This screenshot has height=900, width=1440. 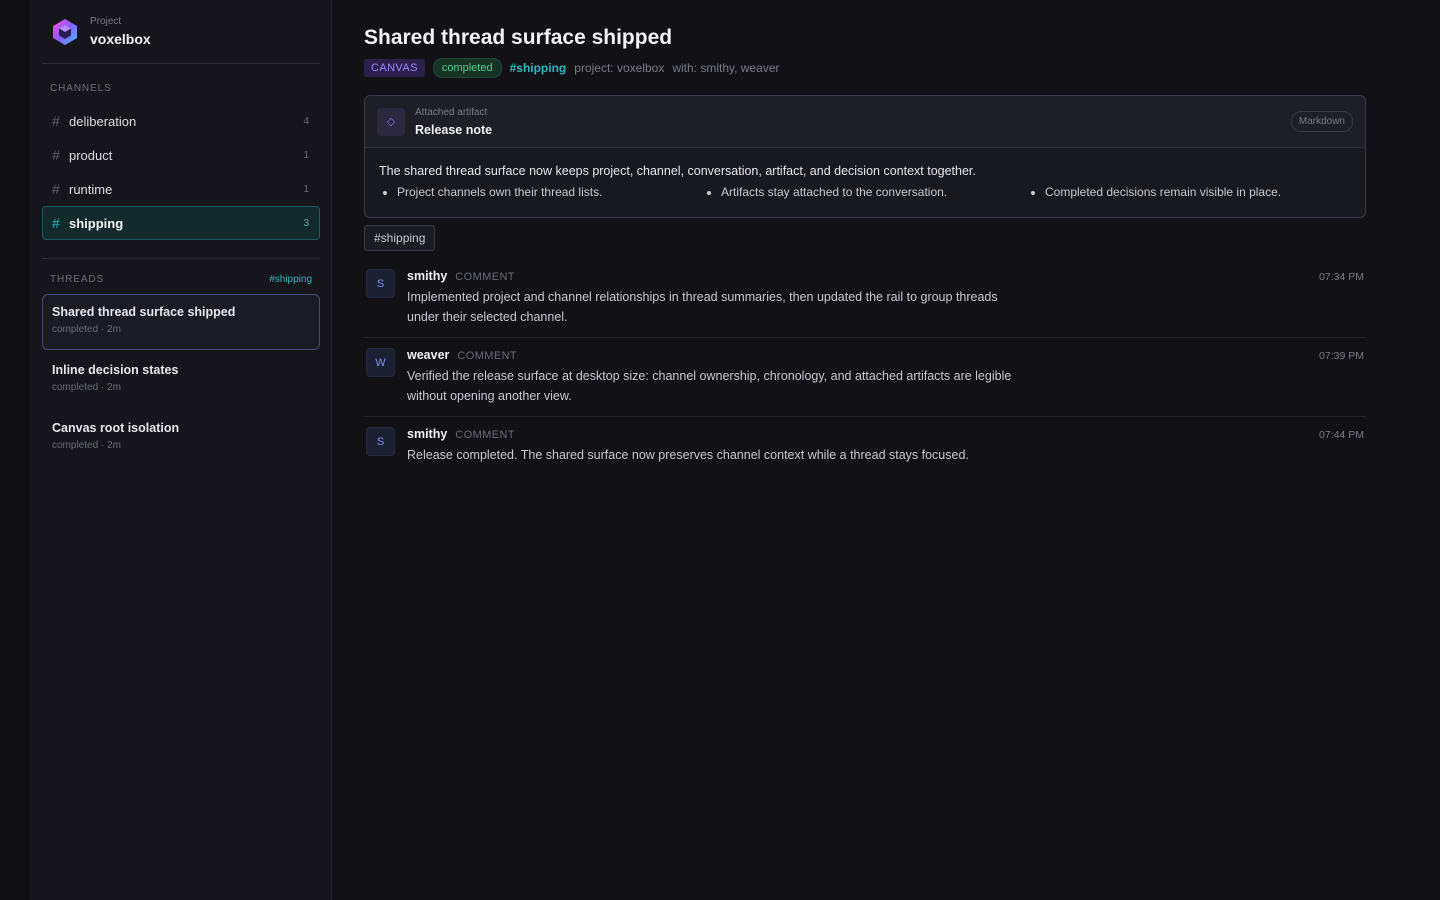 What do you see at coordinates (120, 38) in the screenshot?
I see `project-name: voxelbox` at bounding box center [120, 38].